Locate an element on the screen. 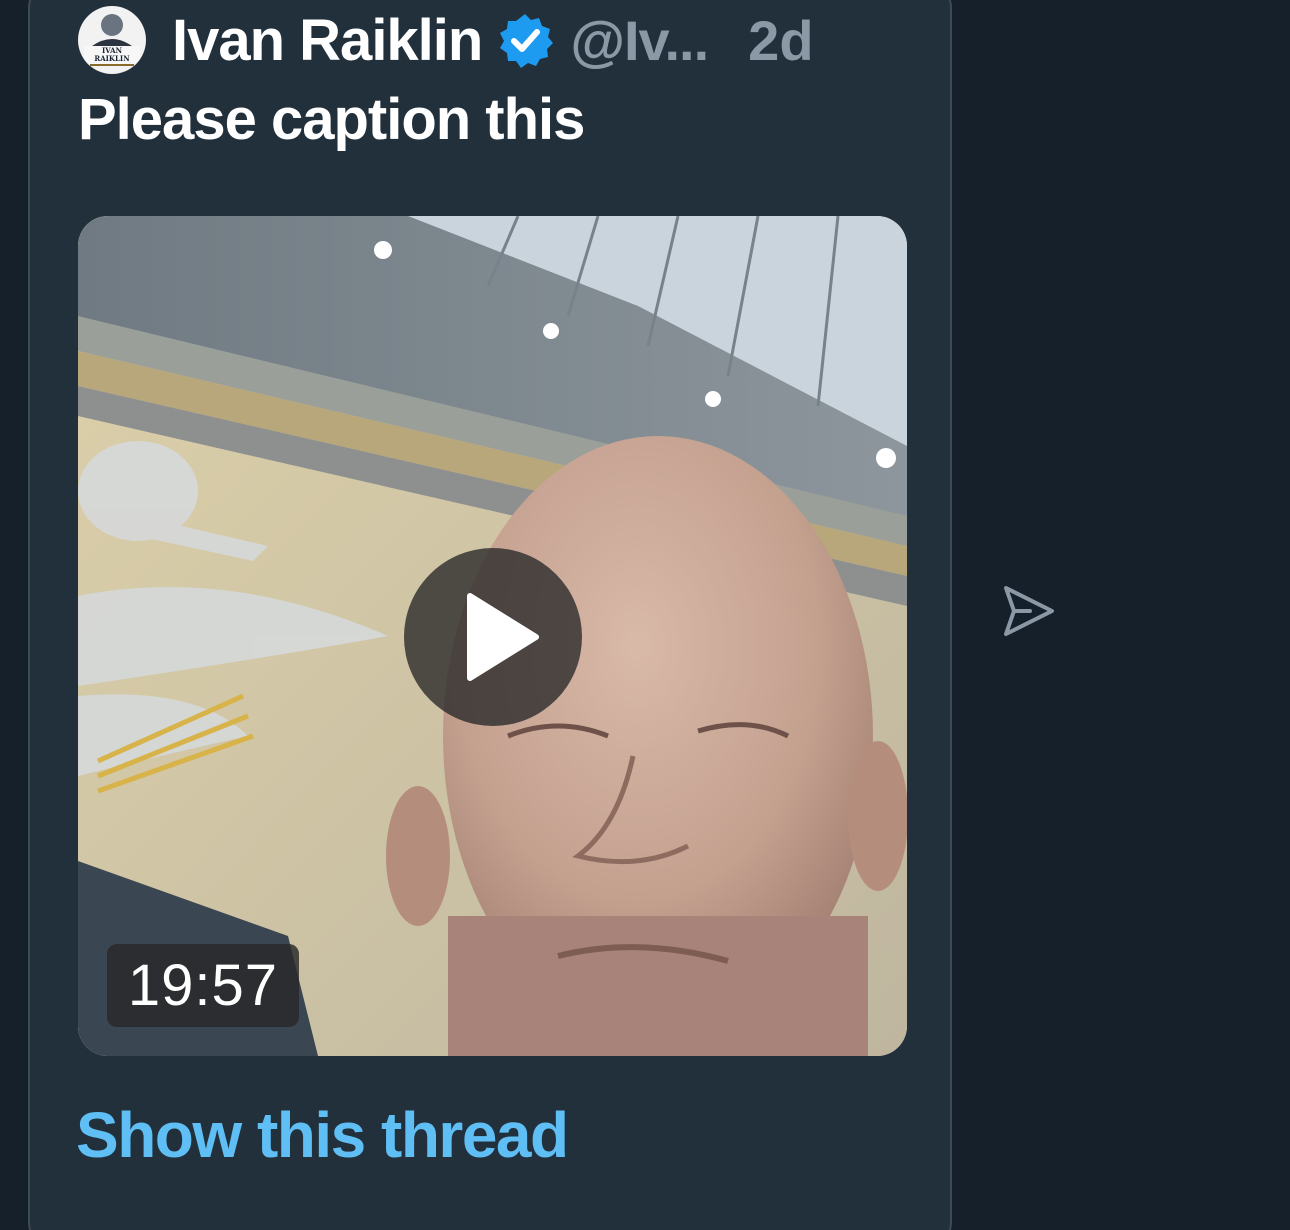 This screenshot has height=1230, width=1290. show-thread-link: Show this thread is located at coordinates (322, 1135).